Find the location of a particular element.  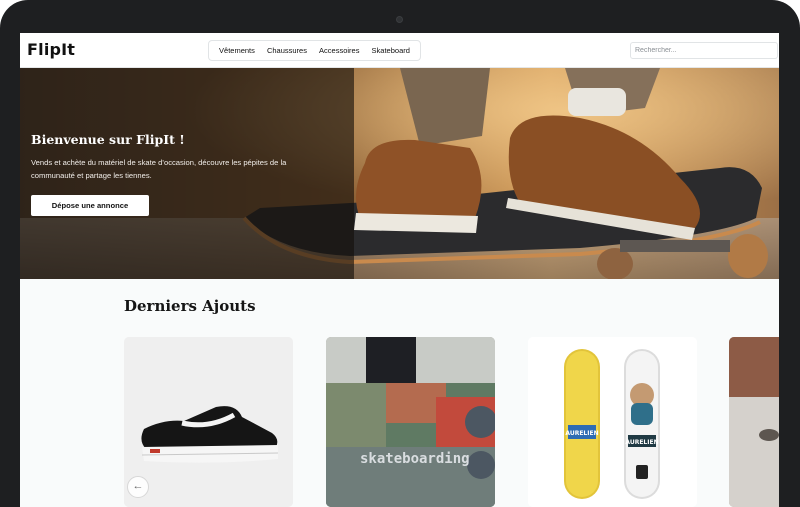

two-decks-image: AURELIEN AURELIEN is located at coordinates (612, 422).